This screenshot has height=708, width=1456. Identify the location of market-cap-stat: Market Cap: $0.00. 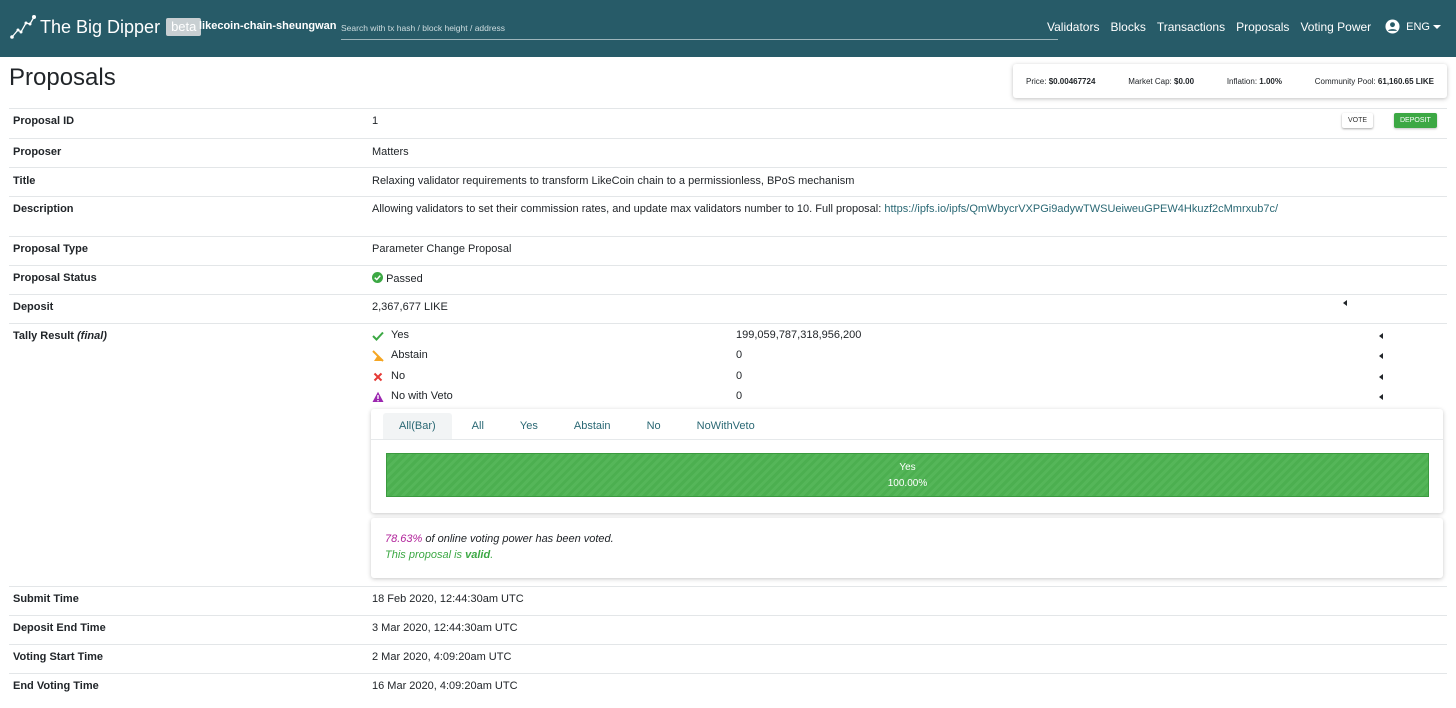
(1161, 81).